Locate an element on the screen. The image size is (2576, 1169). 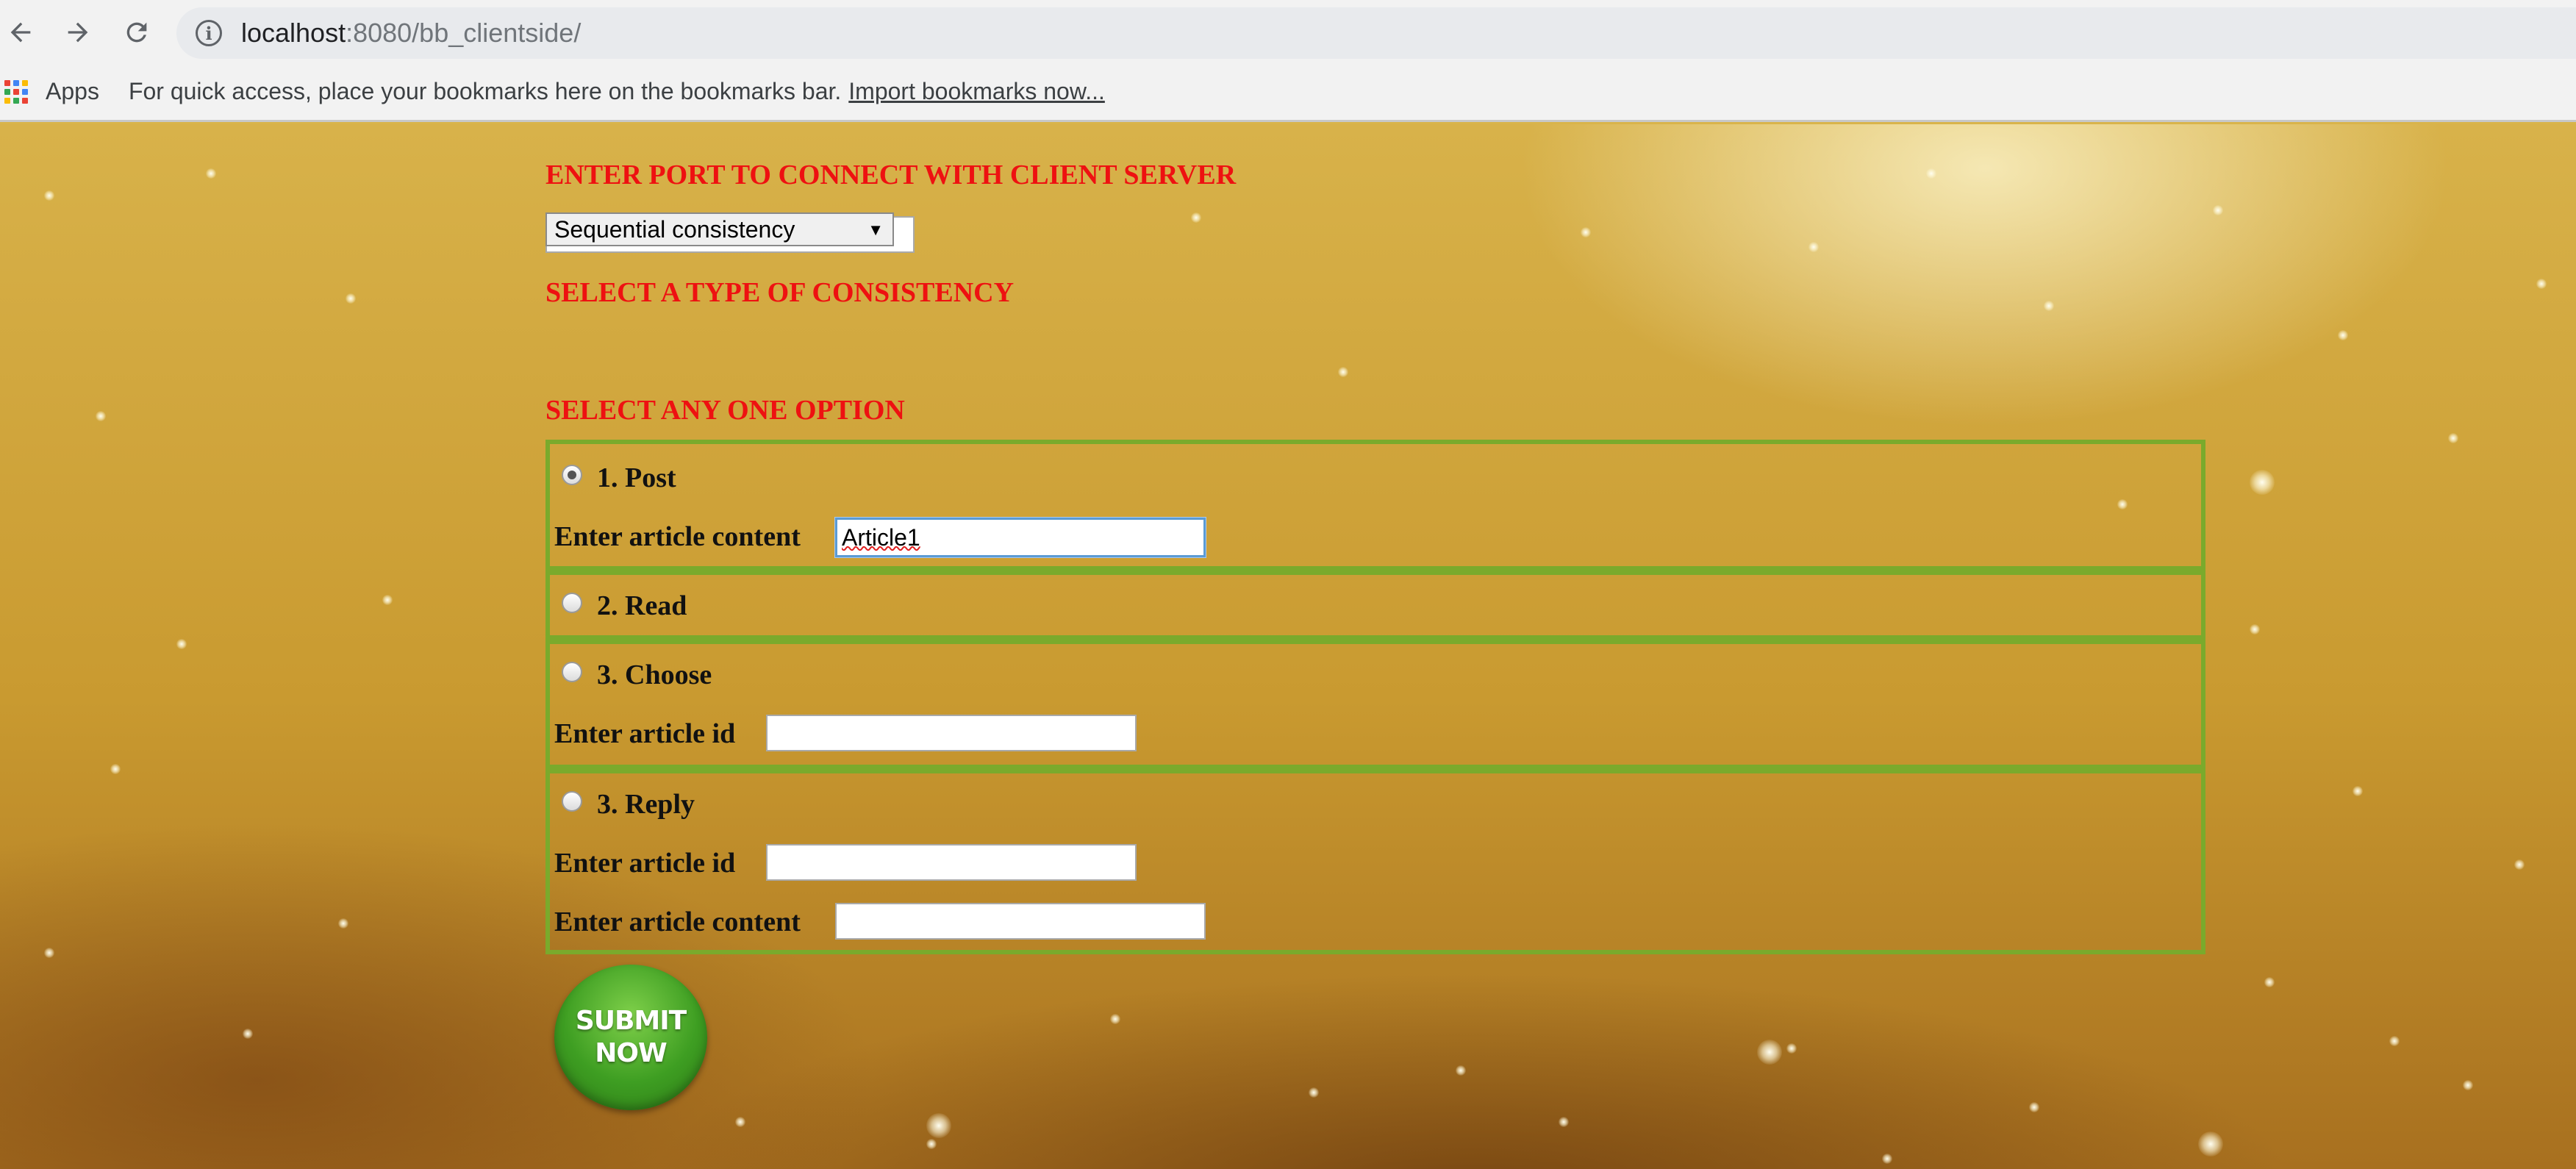
url-text: localhost:8080/bb_clientside/ is located at coordinates (411, 33).